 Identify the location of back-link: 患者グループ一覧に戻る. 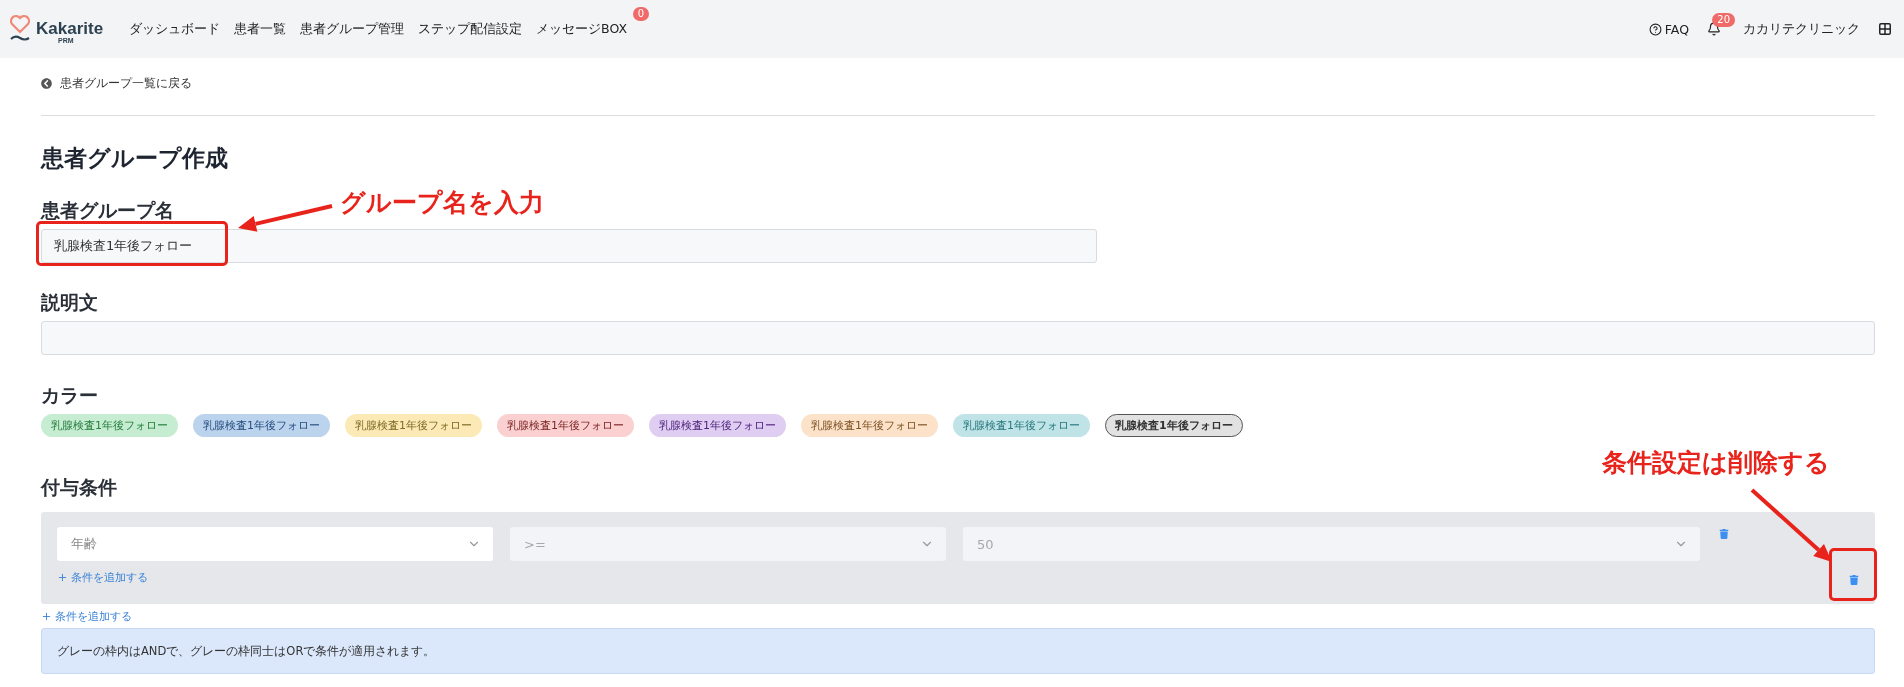
(116, 83).